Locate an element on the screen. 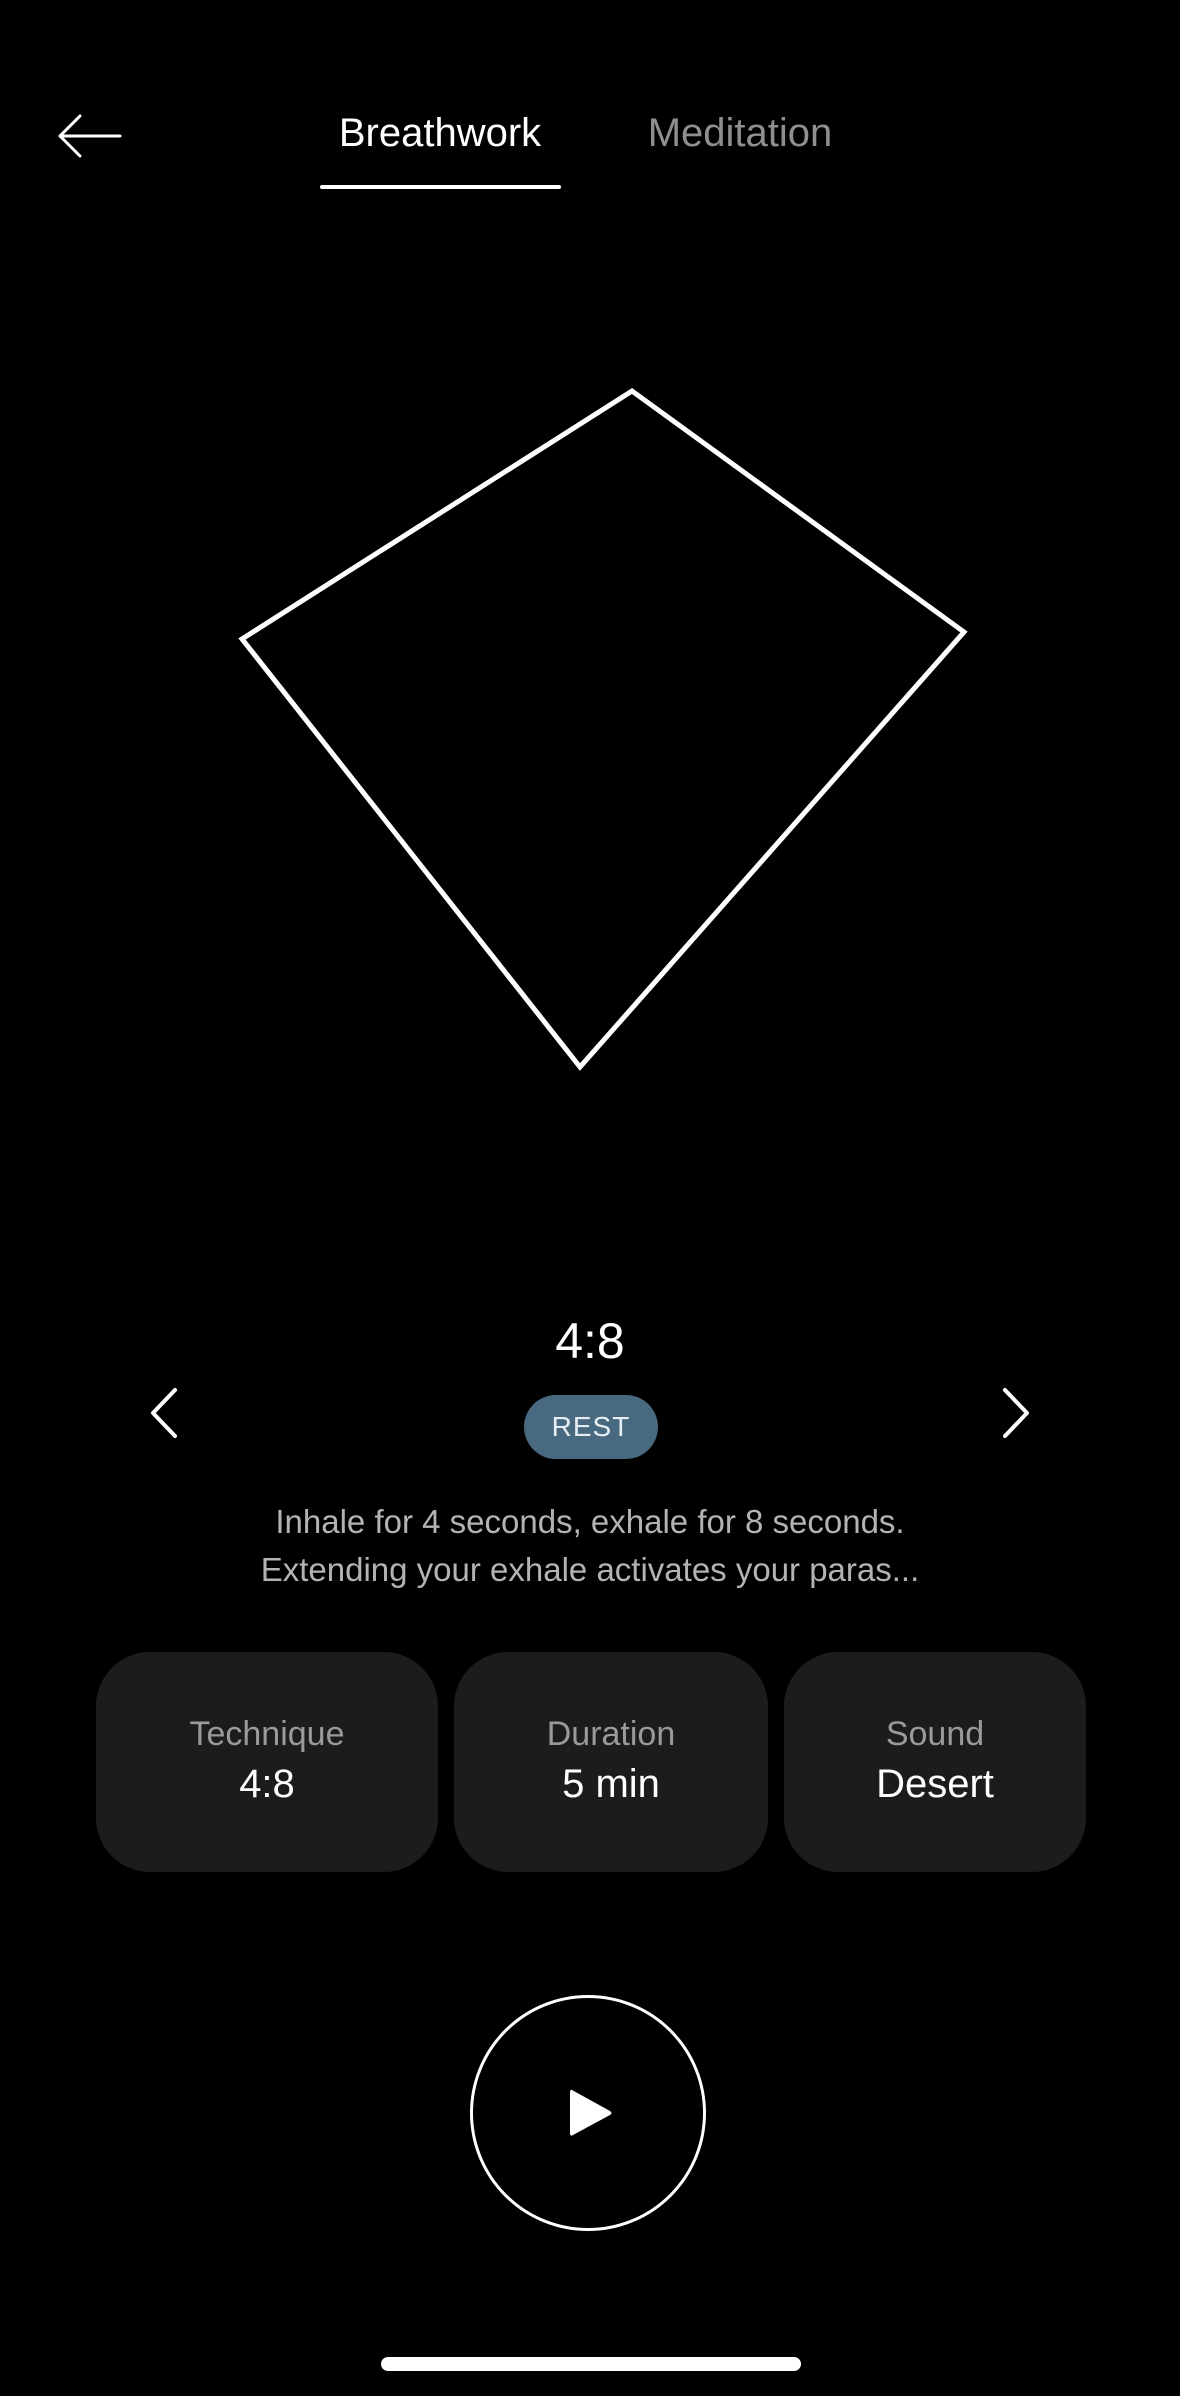  duration-card: Duration 5 min is located at coordinates (611, 1762).